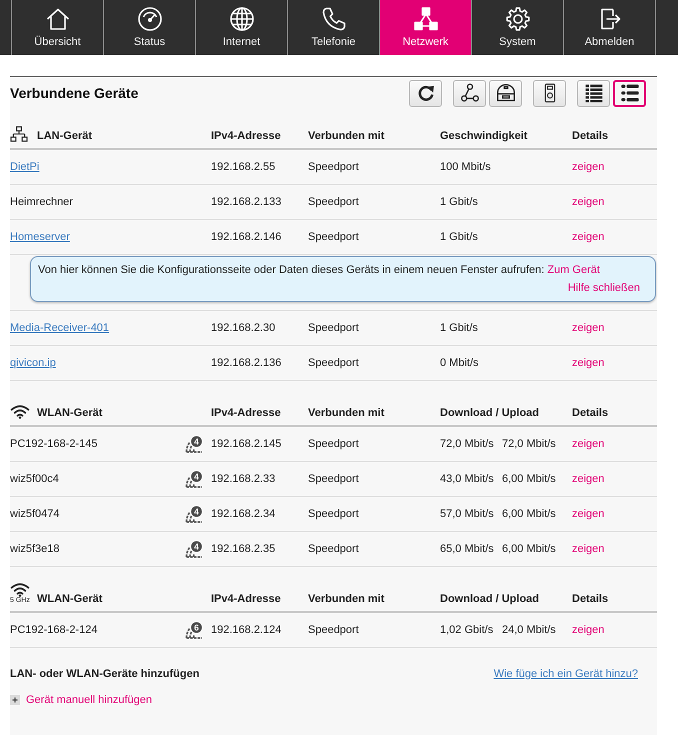 This screenshot has height=750, width=678. I want to click on device-name: wiz5f00c4, so click(34, 479).